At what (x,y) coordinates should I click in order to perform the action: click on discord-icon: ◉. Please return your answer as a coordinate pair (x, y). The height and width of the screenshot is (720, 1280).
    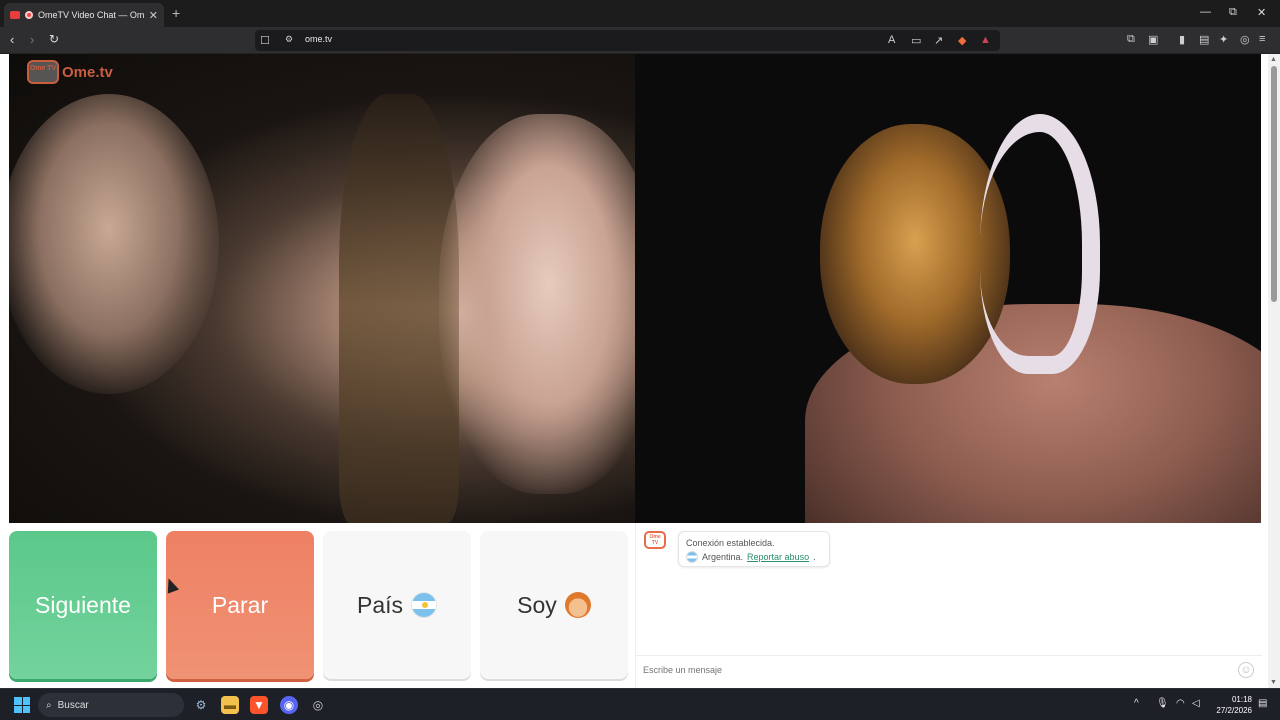
    Looking at the image, I should click on (289, 705).